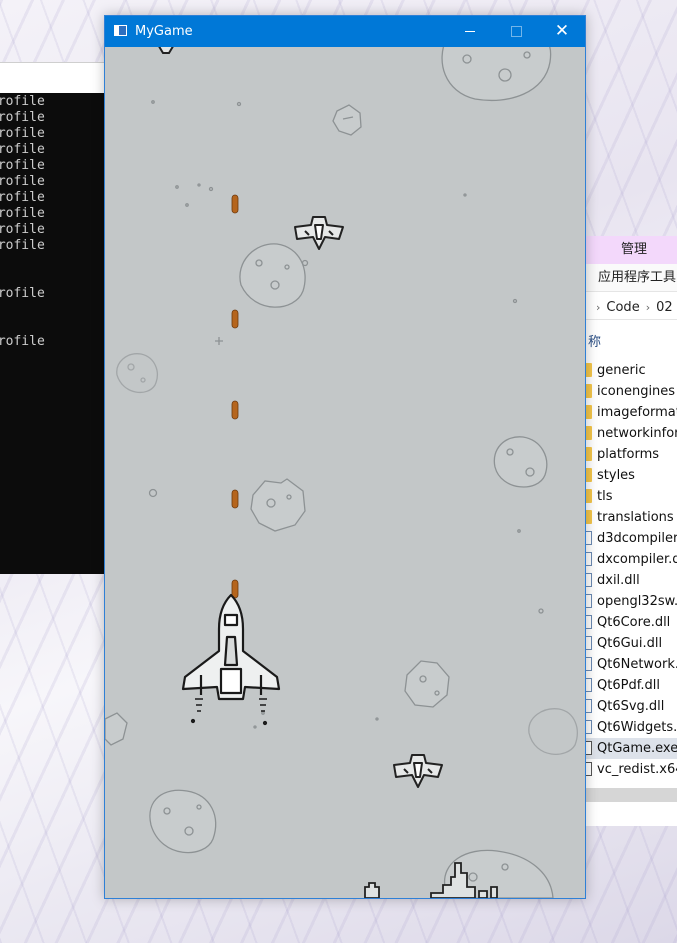 This screenshot has width=677, height=943. Describe the element at coordinates (637, 769) in the screenshot. I see `file-name: vc_redist.x64.e` at that location.